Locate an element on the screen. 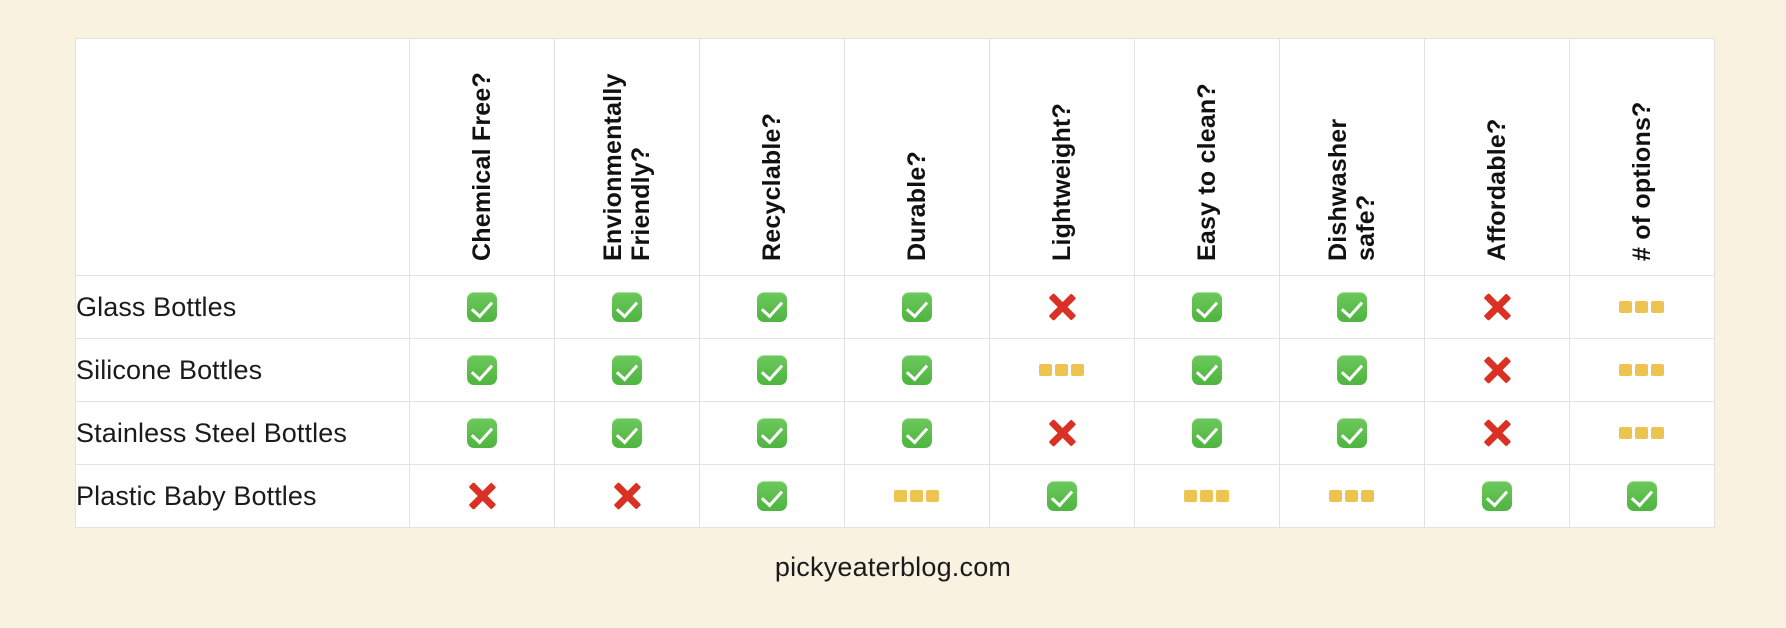 The width and height of the screenshot is (1786, 628). column-header-8: # of options? is located at coordinates (1642, 157).